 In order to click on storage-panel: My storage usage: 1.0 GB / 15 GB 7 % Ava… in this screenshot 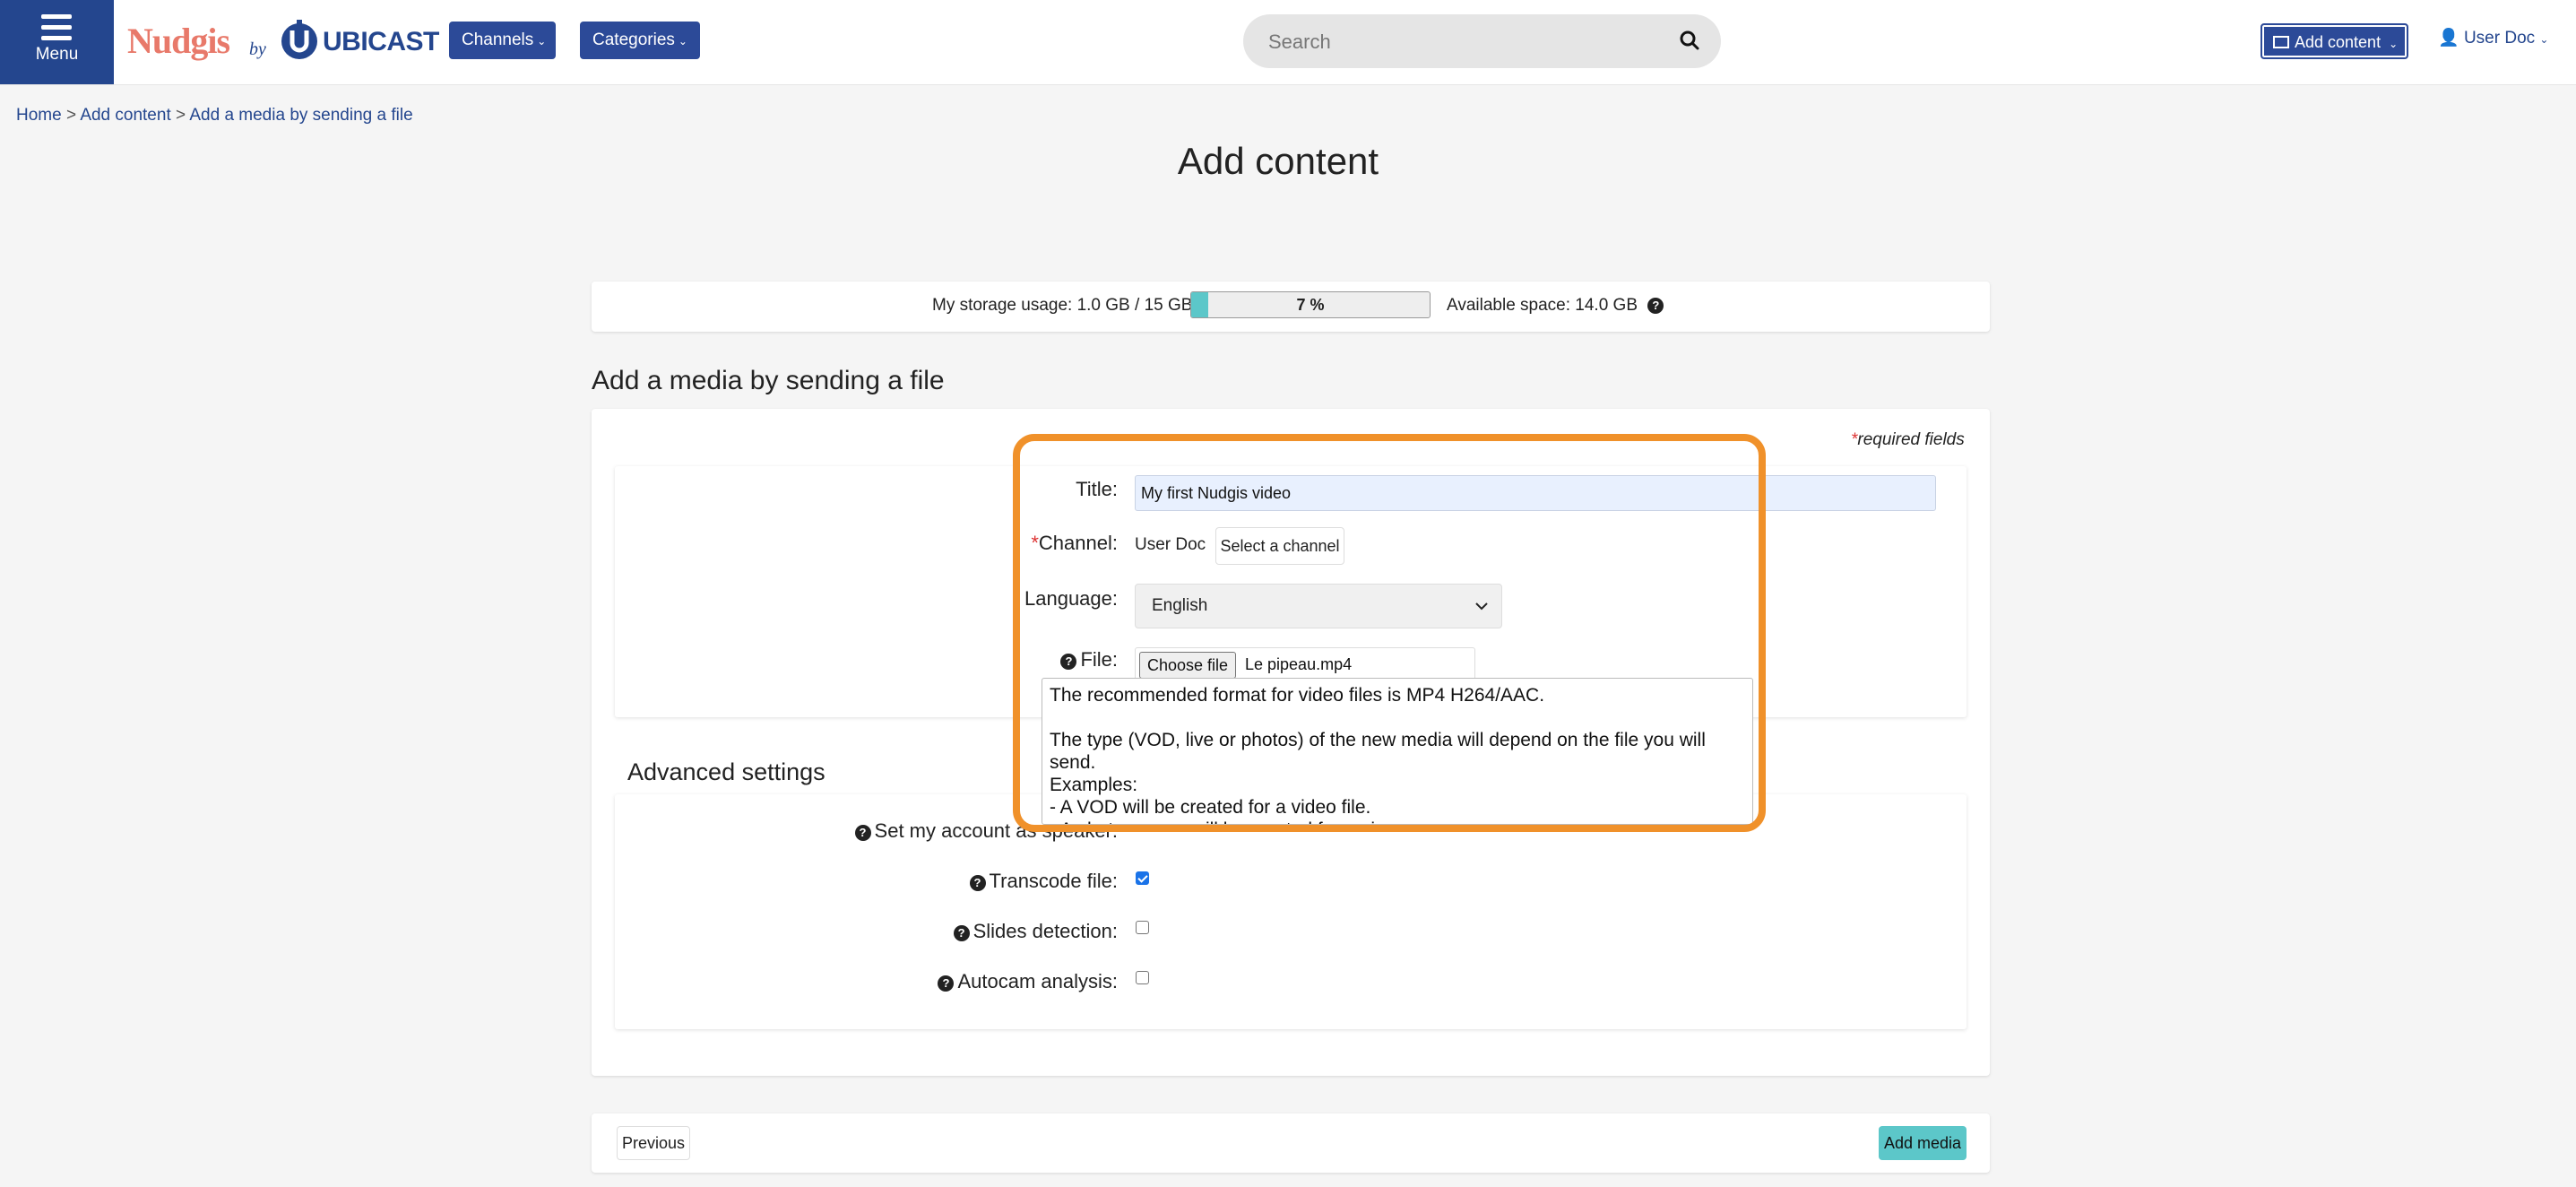, I will do `click(1291, 307)`.